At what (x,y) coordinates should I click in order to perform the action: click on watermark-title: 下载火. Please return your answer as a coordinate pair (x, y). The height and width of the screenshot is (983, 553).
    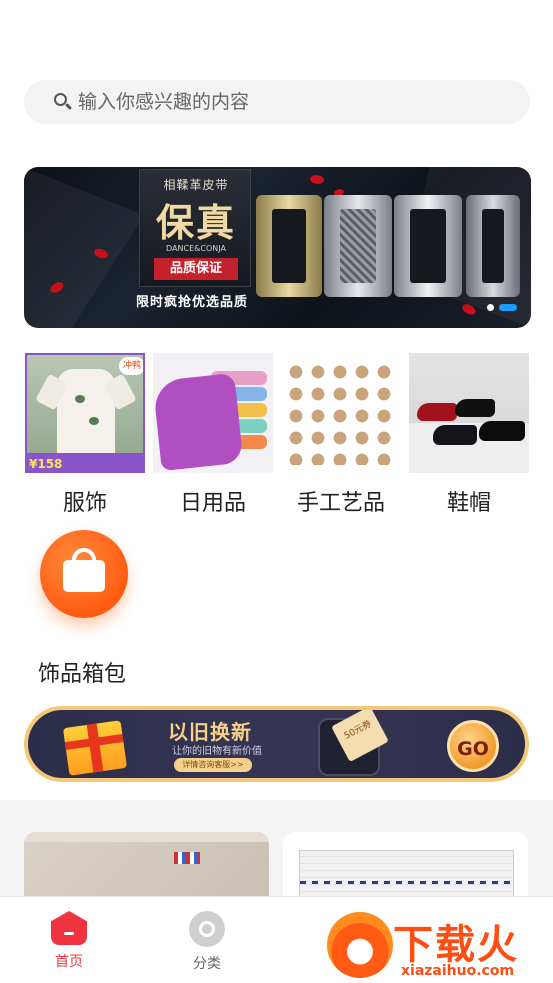
    Looking at the image, I should click on (456, 945).